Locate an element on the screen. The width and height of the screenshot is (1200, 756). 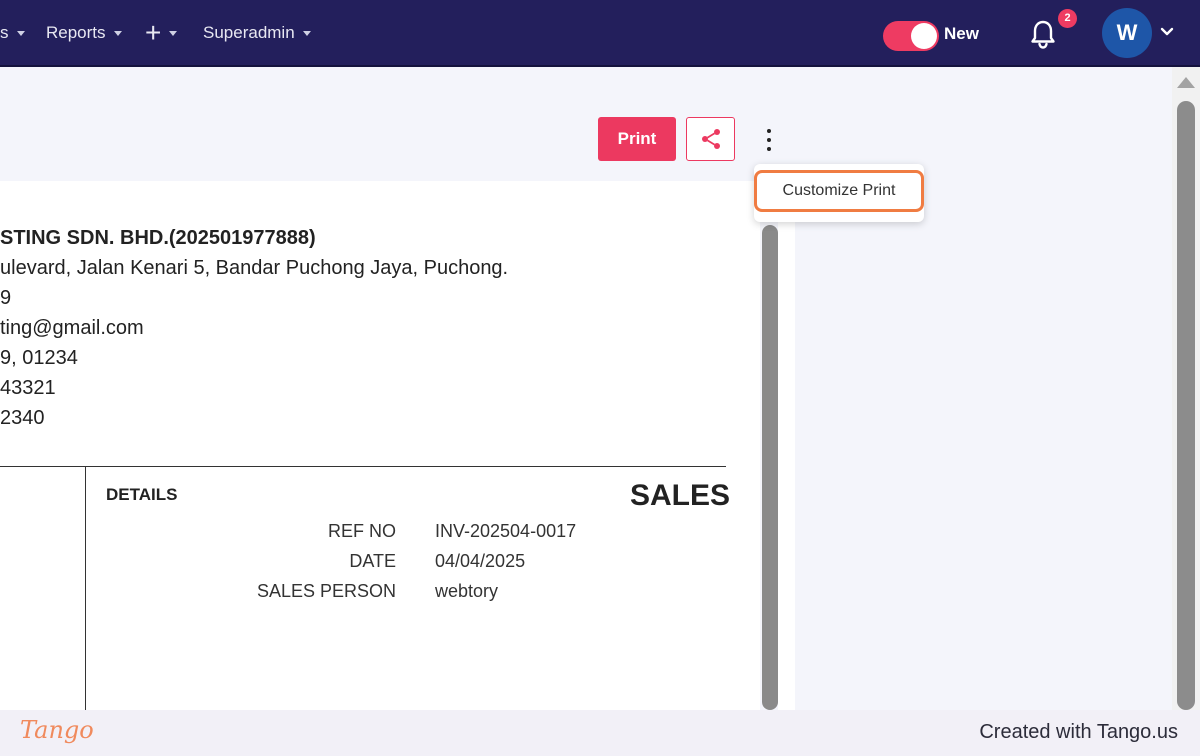
detail-value-ref-no: INV-202504-0017 is located at coordinates (506, 531).